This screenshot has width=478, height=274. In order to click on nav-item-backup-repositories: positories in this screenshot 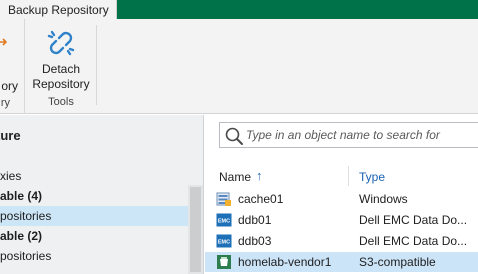, I will do `click(94, 216)`.